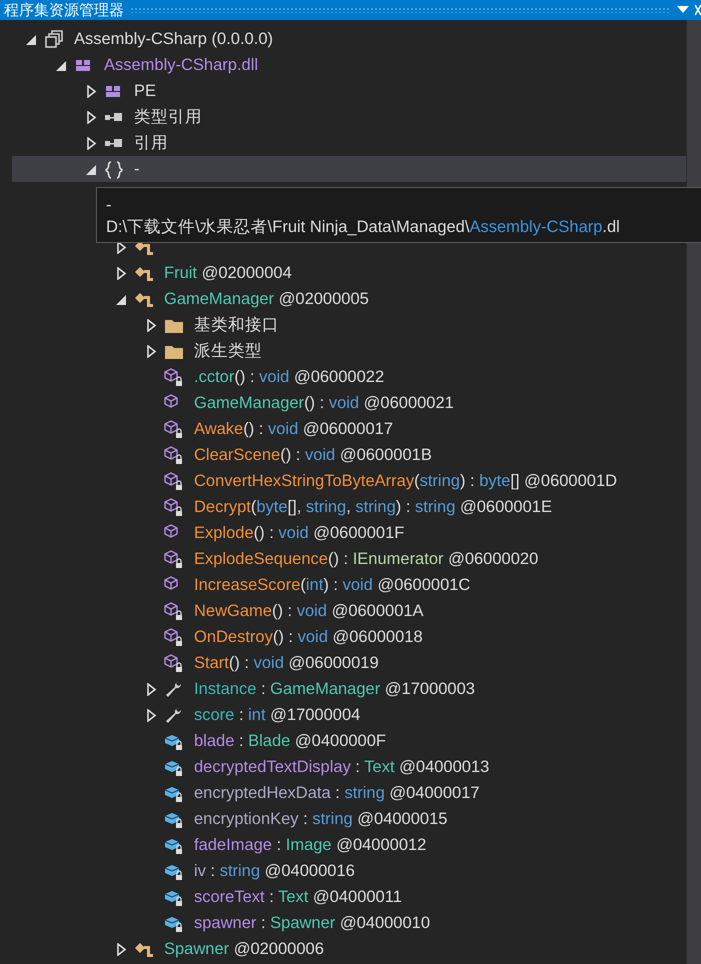 The image size is (701, 964). What do you see at coordinates (244, 949) in the screenshot?
I see `tree-item: Spawner @02000006` at bounding box center [244, 949].